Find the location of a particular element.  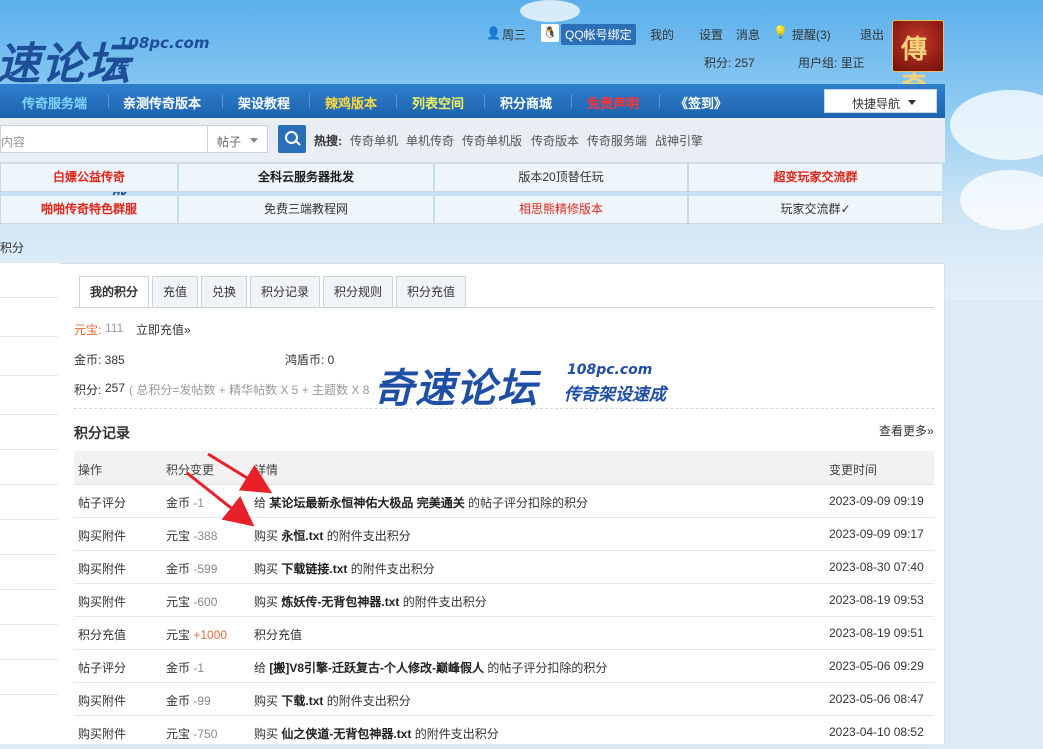

bulb-icon: 💡 is located at coordinates (780, 32).